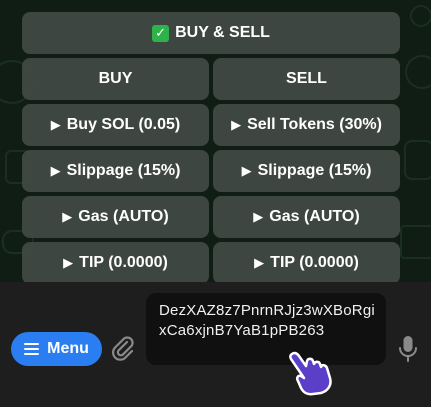 This screenshot has height=407, width=431. Describe the element at coordinates (314, 124) in the screenshot. I see `sell-tokens-label: Sell Tokens (30%)` at that location.